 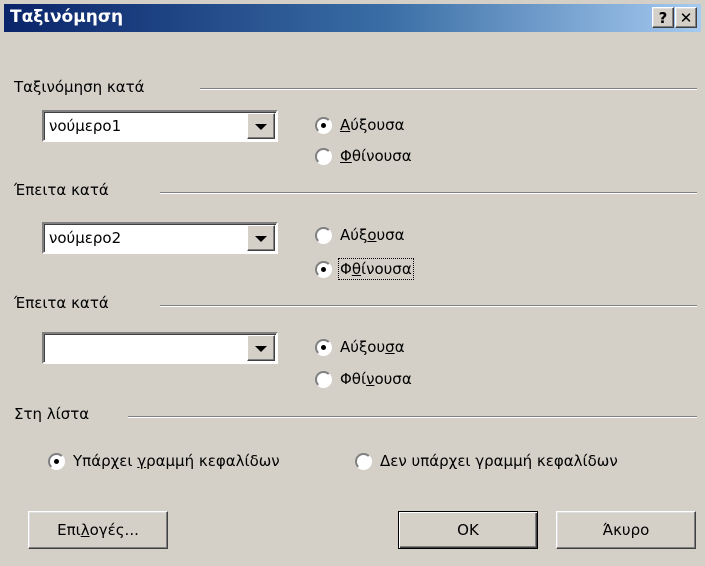 What do you see at coordinates (428, 306) in the screenshot?
I see `then-by-2-divider` at bounding box center [428, 306].